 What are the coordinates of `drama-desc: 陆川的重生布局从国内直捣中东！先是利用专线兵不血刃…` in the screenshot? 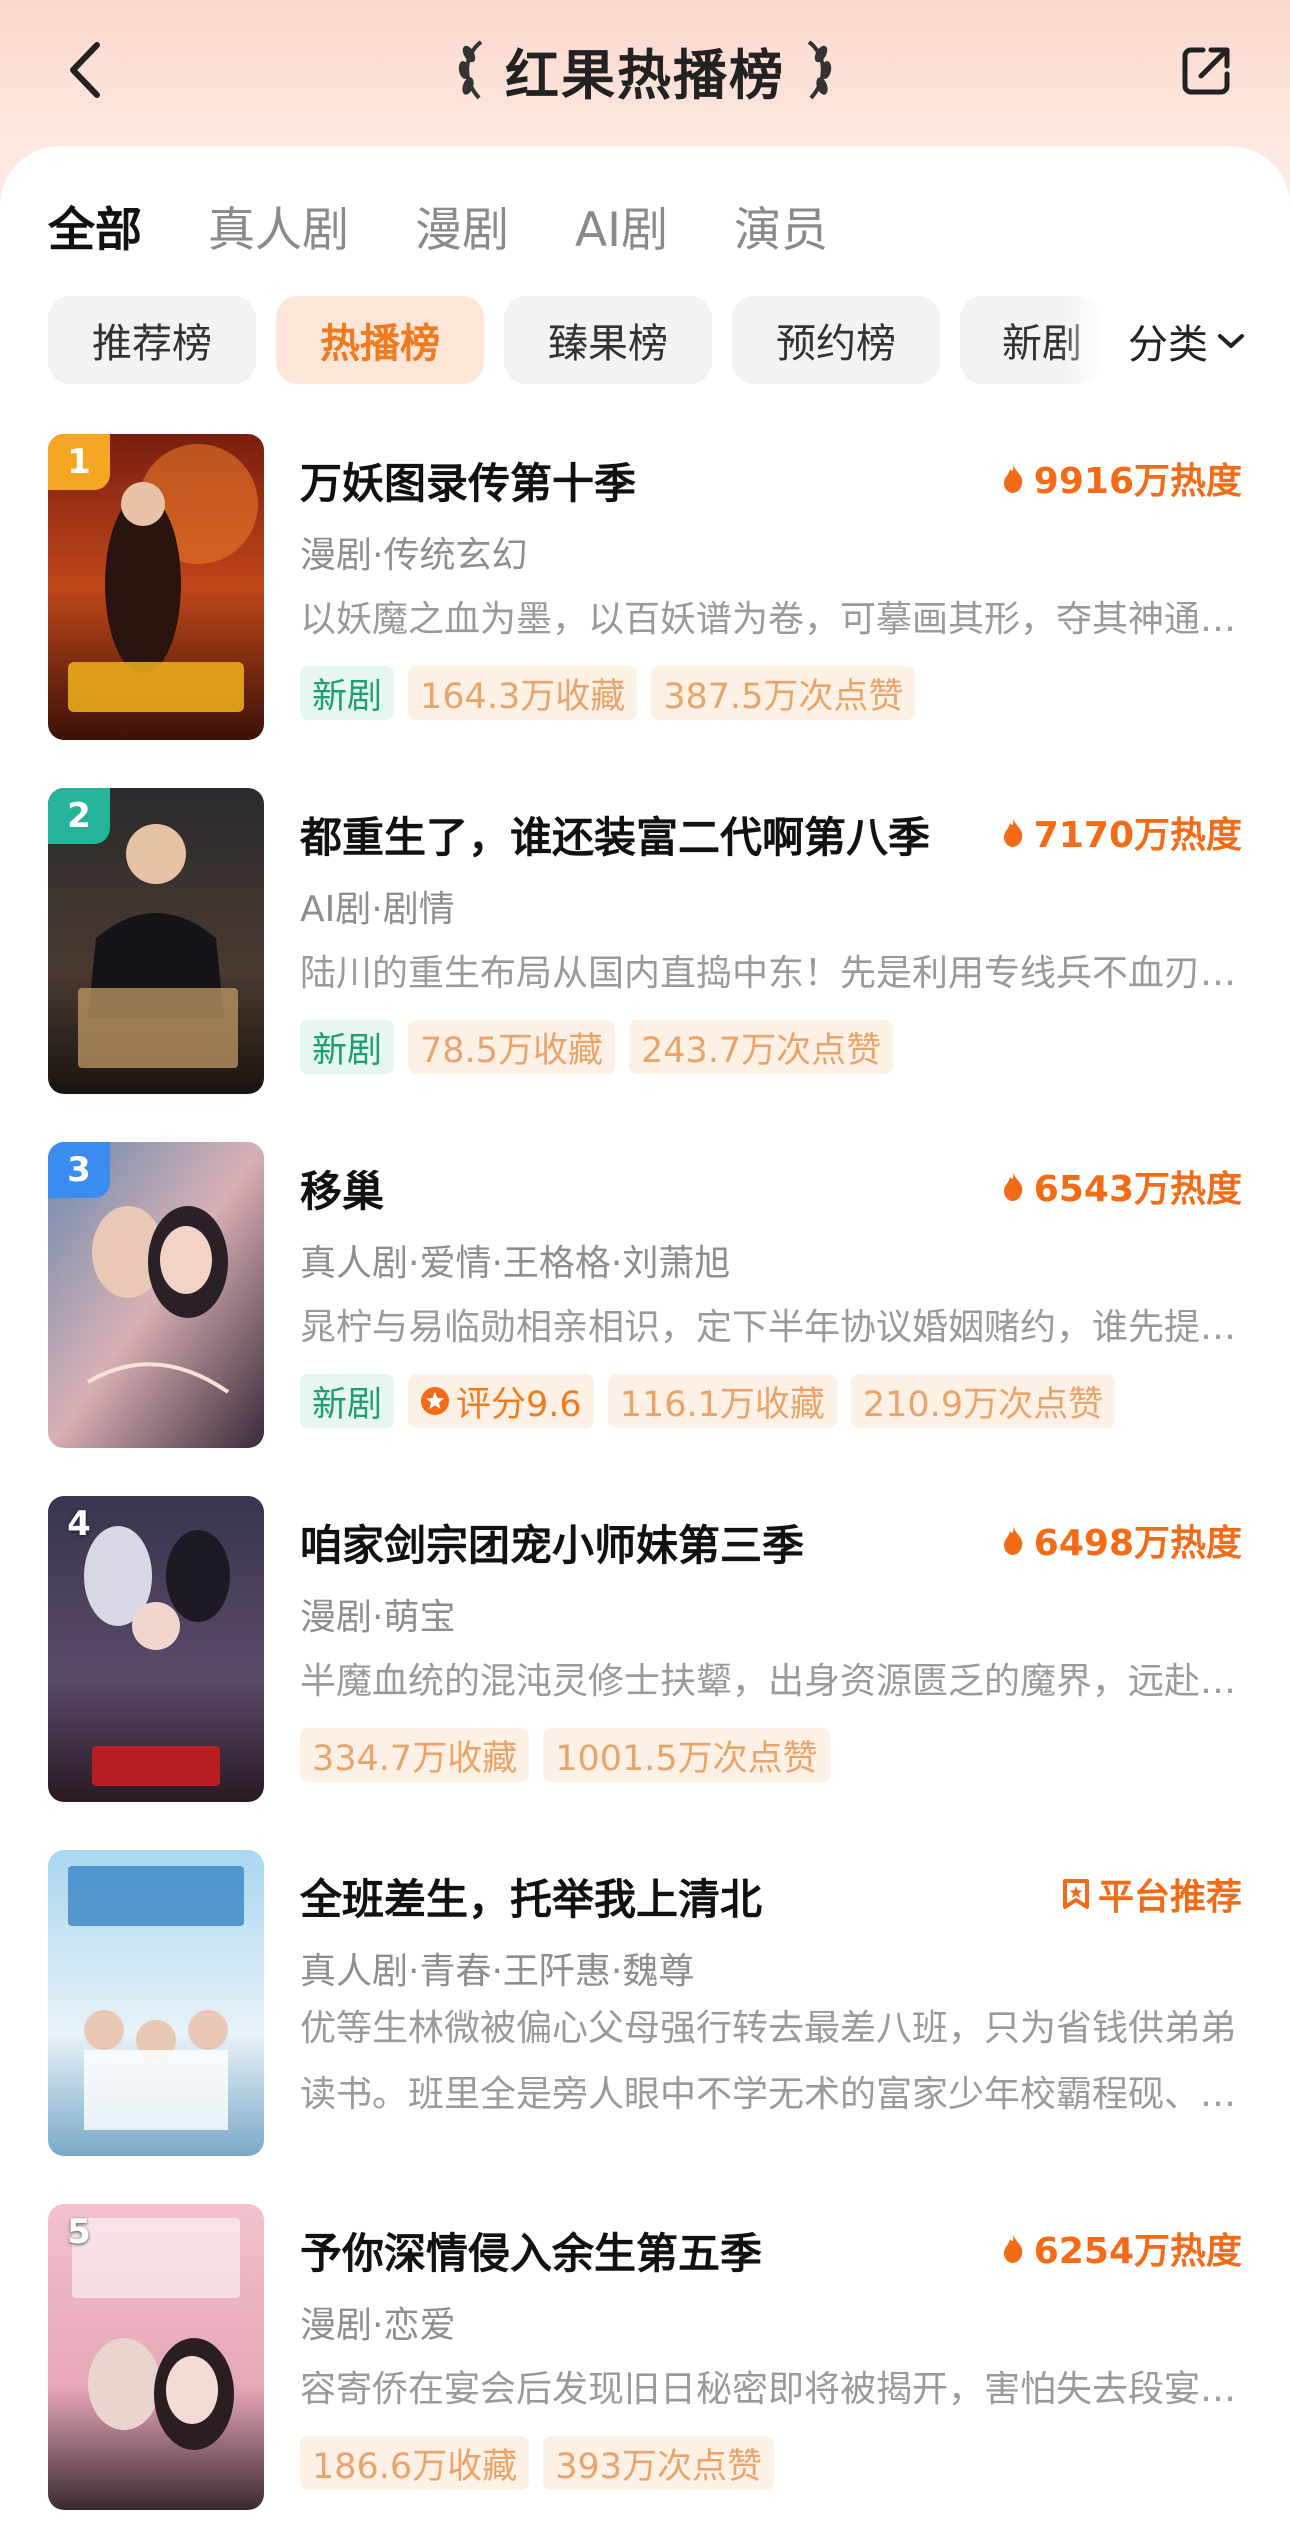 It's located at (768, 973).